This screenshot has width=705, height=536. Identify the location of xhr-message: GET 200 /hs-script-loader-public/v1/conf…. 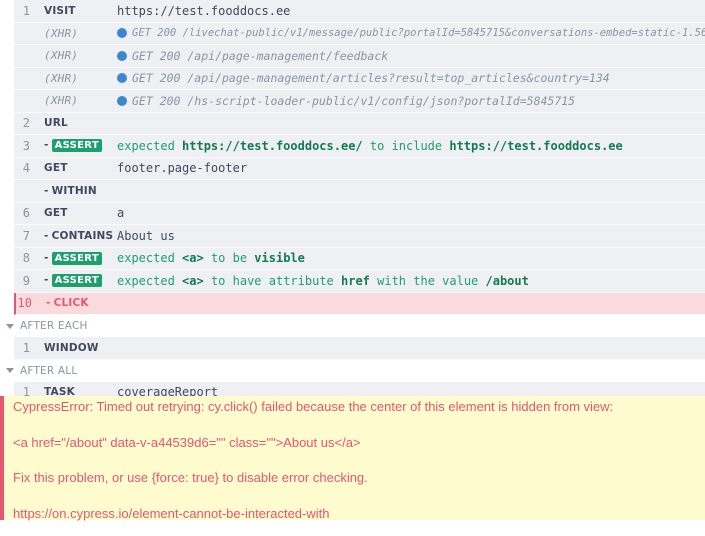
(354, 100).